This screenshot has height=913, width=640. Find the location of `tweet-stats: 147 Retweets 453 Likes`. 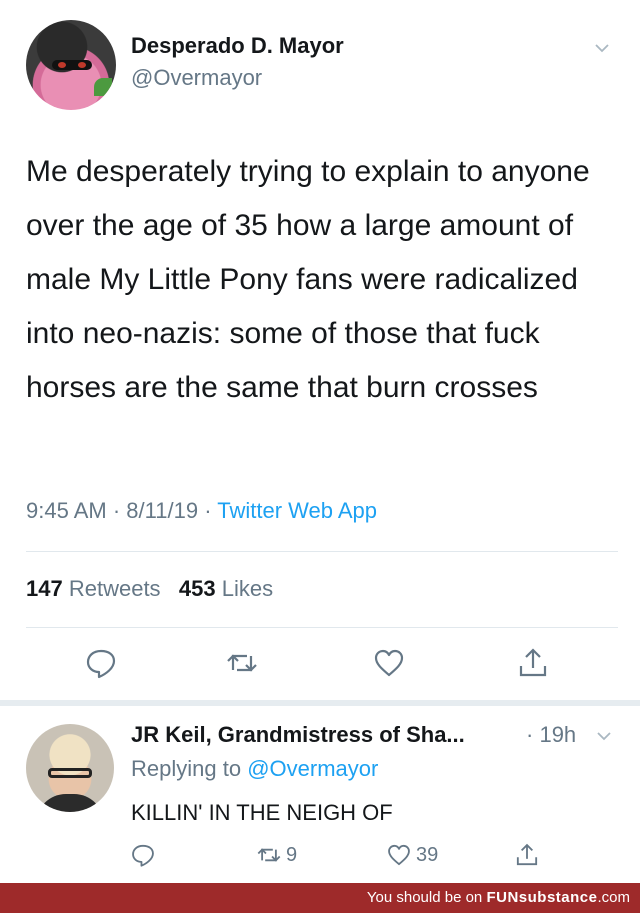

tweet-stats: 147 Retweets 453 Likes is located at coordinates (149, 589).